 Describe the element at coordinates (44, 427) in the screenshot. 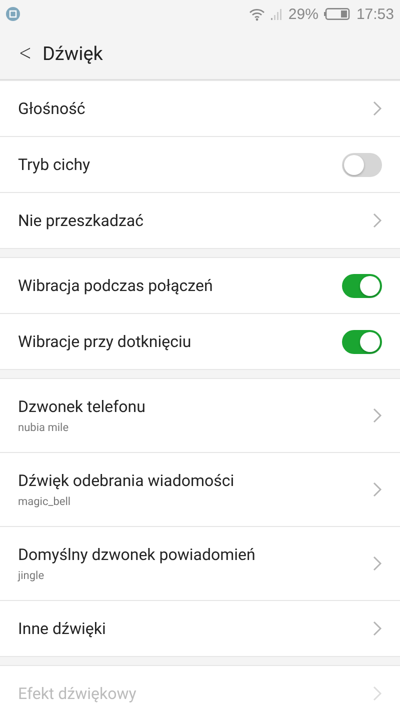

I see `setting-value: nubia mile` at that location.